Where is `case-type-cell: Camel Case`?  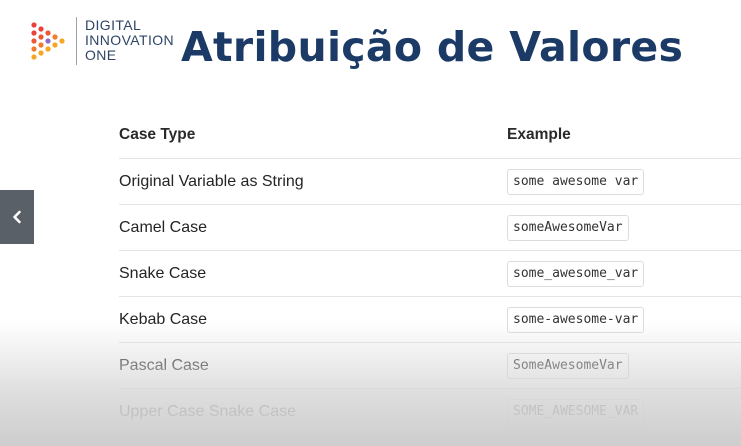 case-type-cell: Camel Case is located at coordinates (163, 227).